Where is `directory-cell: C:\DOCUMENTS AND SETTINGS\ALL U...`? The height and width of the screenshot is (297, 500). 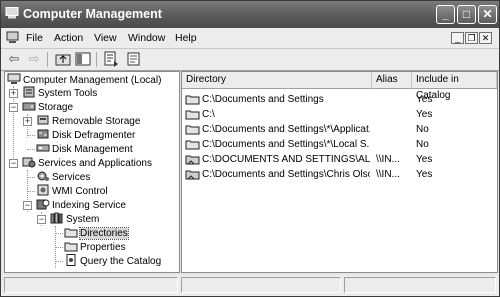
directory-cell: C:\DOCUMENTS AND SETTINGS\ALL U... is located at coordinates (286, 159).